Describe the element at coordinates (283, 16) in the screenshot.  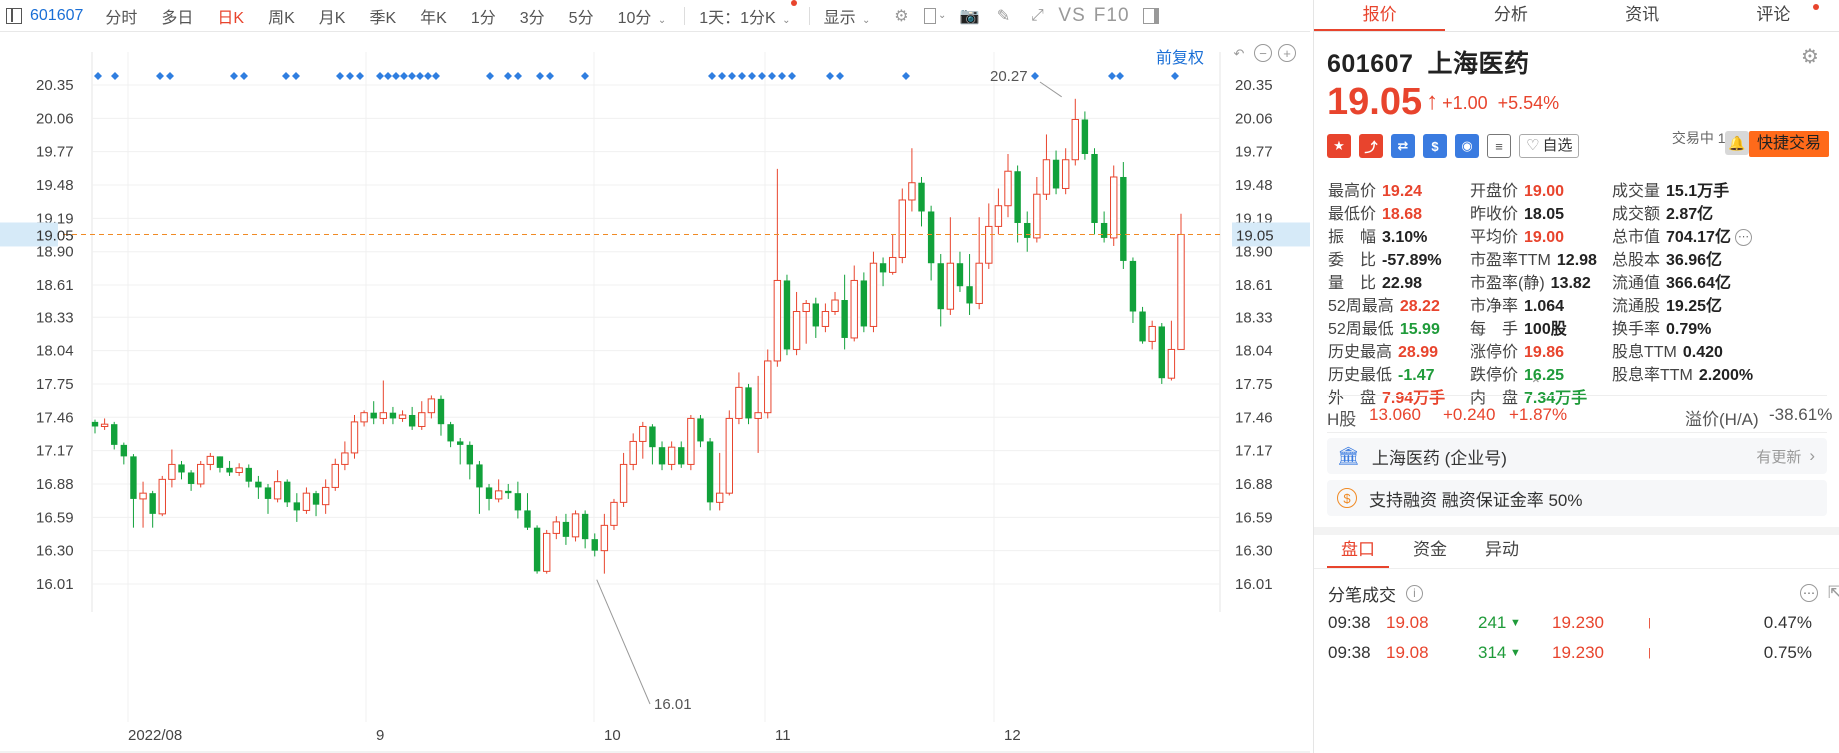
I see `tab-week-k: 周K` at that location.